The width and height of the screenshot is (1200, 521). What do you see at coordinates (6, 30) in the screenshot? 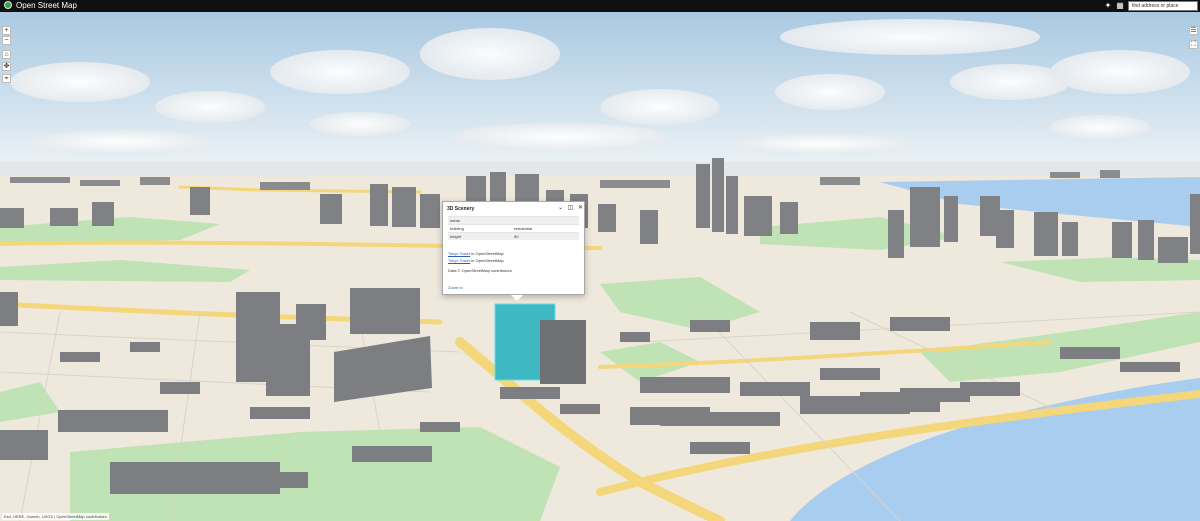
I see `zoom-in-button: +` at bounding box center [6, 30].